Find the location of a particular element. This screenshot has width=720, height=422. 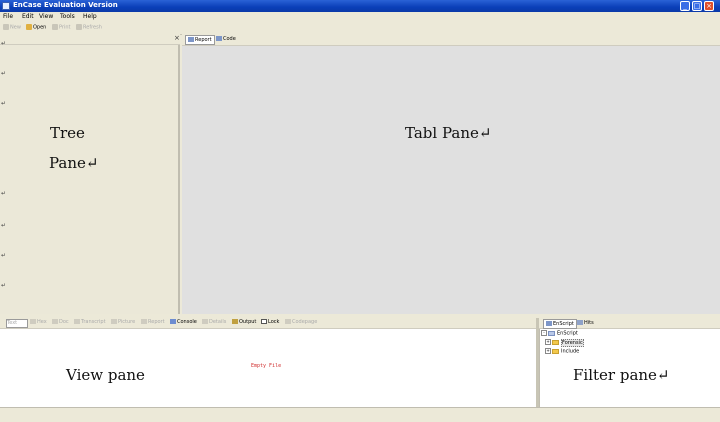

tab-hex: Hex is located at coordinates (38, 322).